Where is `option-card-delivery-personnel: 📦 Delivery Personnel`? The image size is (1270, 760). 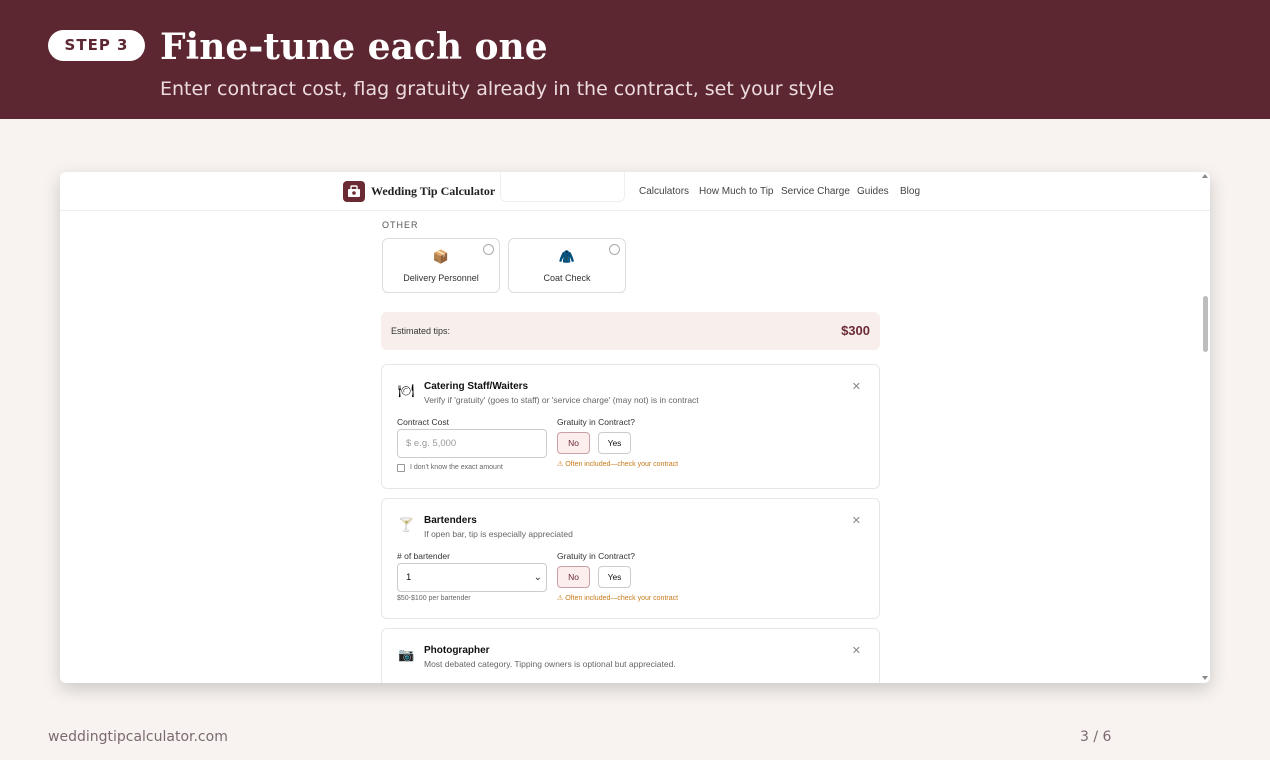 option-card-delivery-personnel: 📦 Delivery Personnel is located at coordinates (441, 265).